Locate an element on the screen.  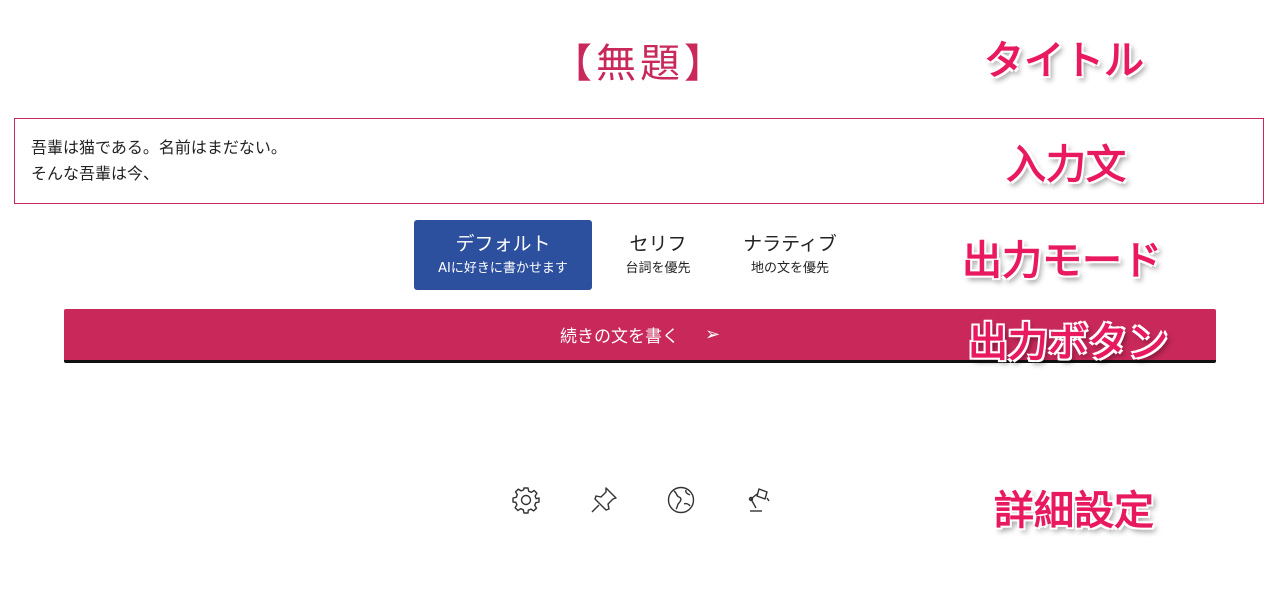
mode-narrative-button: ナラティブ 地の文を優先 is located at coordinates (790, 255).